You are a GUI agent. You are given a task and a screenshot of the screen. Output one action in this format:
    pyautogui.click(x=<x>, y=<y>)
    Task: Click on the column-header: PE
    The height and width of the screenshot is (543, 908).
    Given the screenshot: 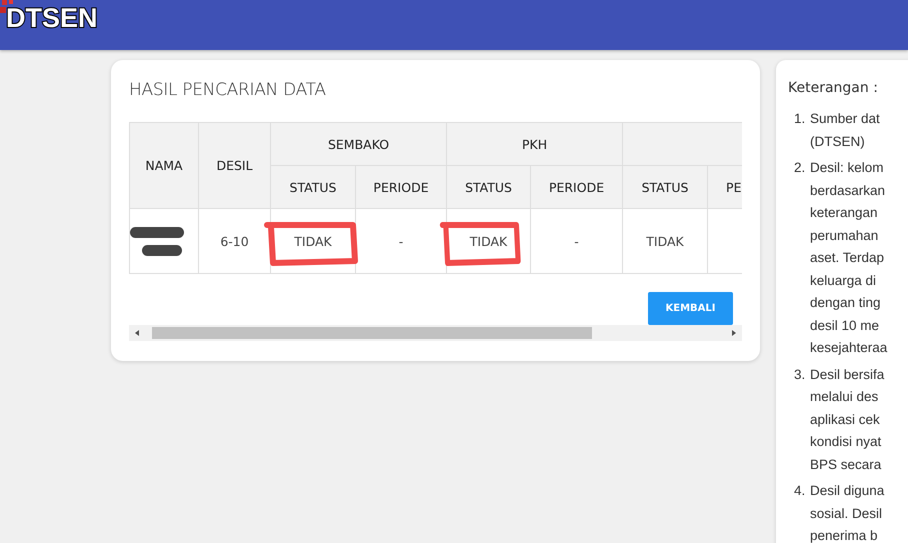 What is the action you would take?
    pyautogui.click(x=725, y=187)
    